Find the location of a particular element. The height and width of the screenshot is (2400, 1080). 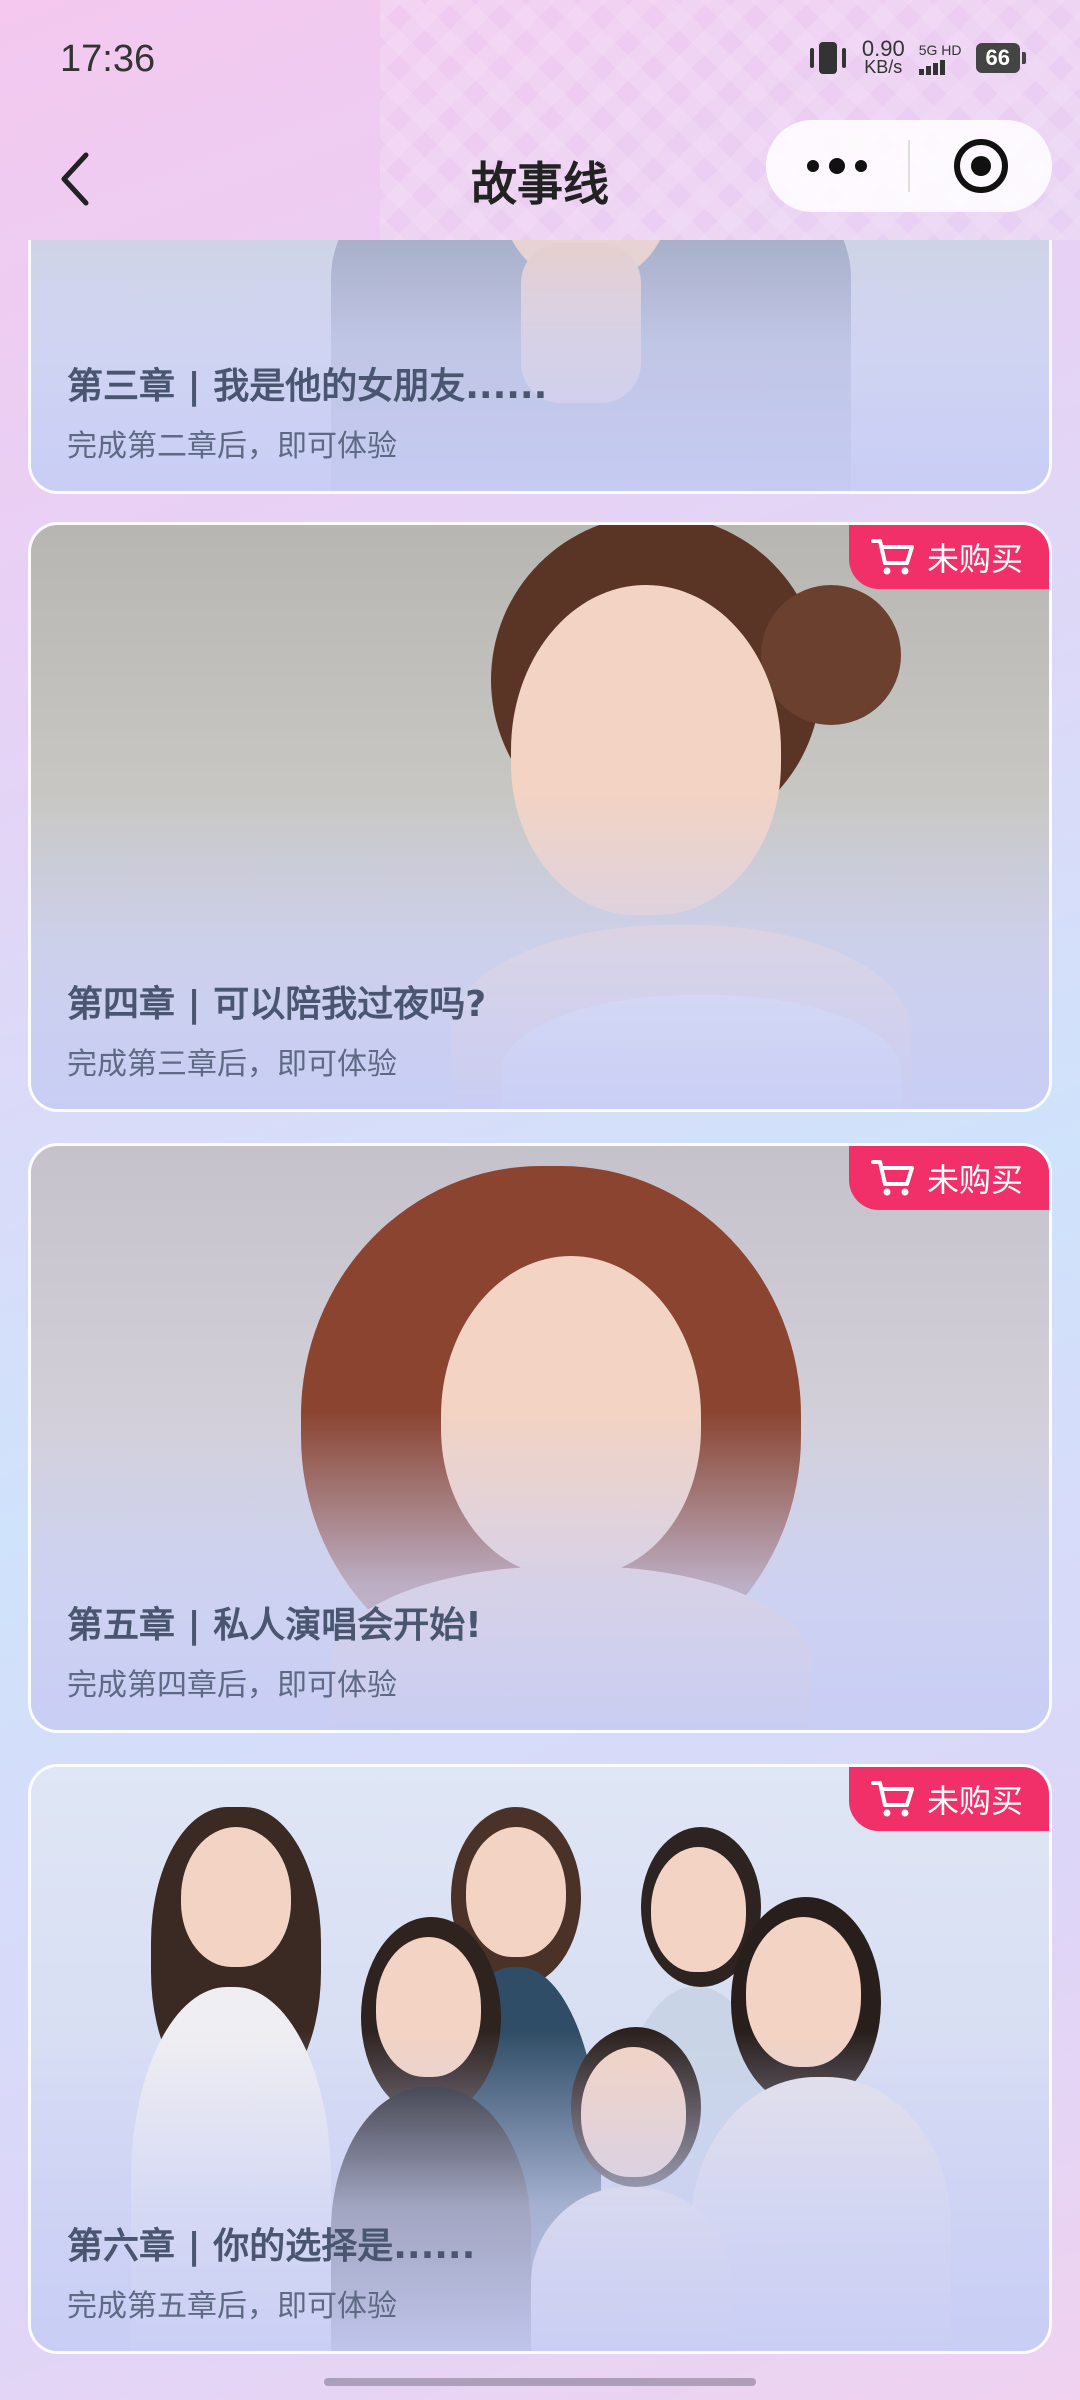

signal-icon: 5G HD is located at coordinates (940, 58).